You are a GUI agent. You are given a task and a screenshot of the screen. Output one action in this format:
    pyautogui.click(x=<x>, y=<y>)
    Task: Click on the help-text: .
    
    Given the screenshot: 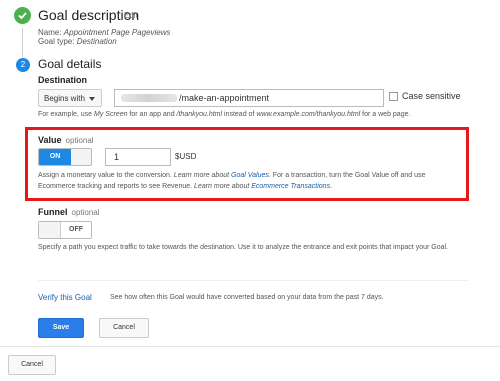 What is the action you would take?
    pyautogui.click(x=331, y=186)
    